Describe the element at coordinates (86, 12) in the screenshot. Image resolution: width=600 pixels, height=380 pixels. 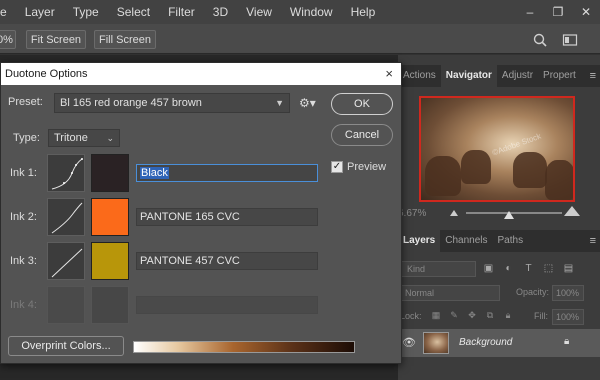
I see `menu-type: Type` at that location.